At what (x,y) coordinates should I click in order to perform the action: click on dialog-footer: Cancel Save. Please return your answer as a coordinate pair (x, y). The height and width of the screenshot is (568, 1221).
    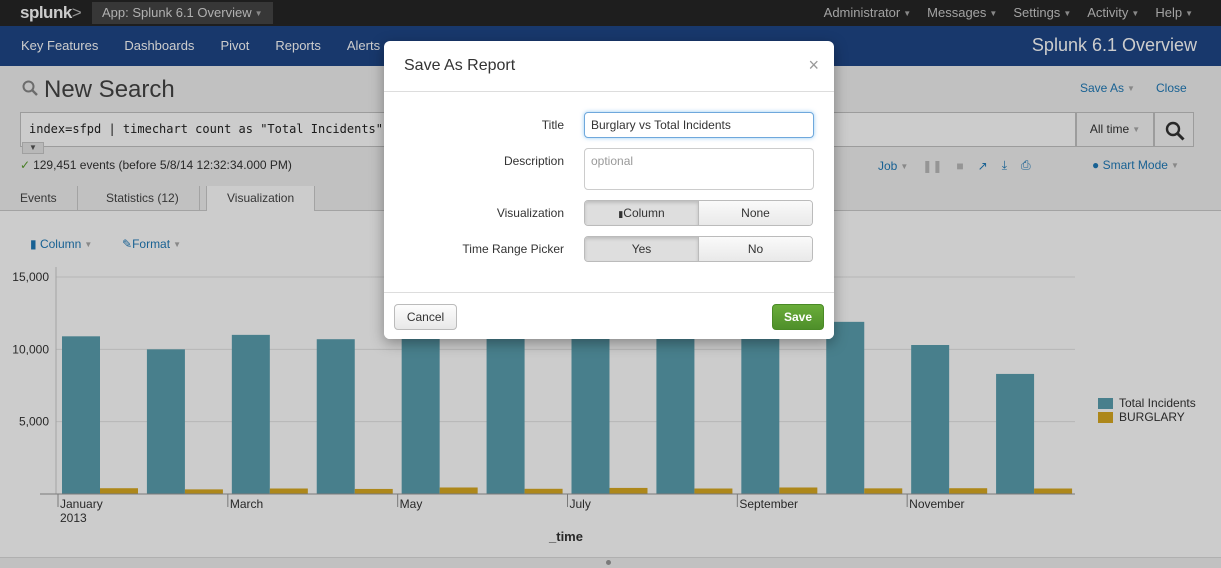
    Looking at the image, I should click on (609, 315).